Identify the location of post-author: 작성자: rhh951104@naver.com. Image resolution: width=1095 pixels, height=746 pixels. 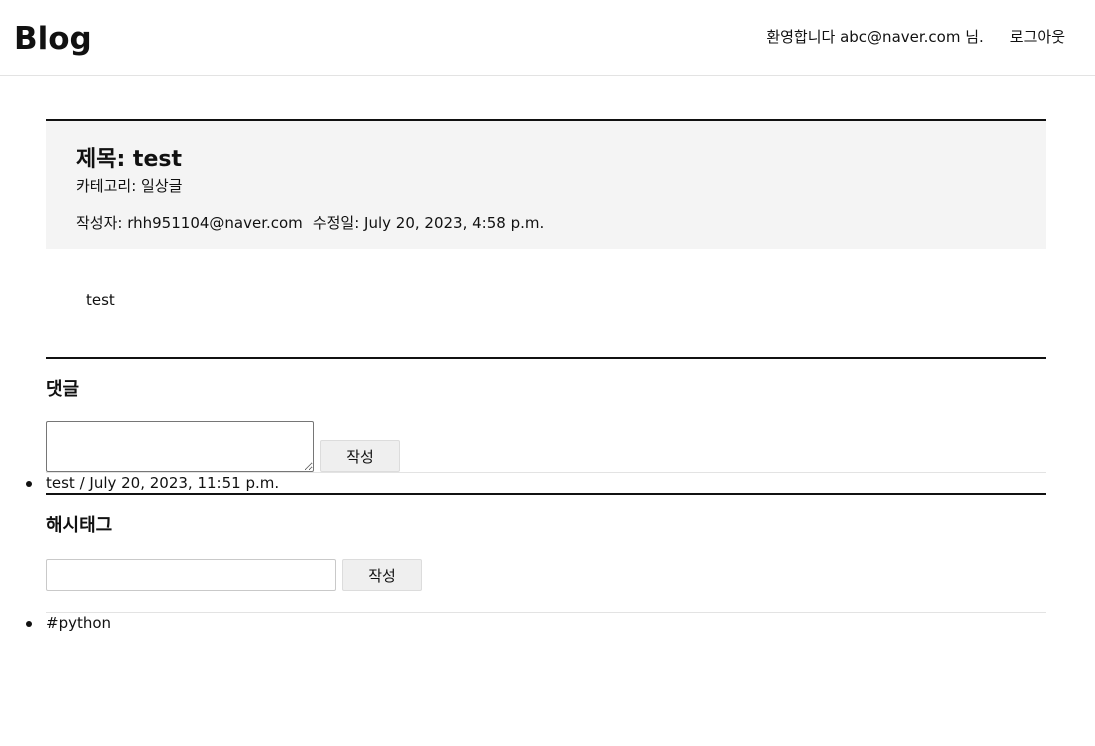
(189, 223).